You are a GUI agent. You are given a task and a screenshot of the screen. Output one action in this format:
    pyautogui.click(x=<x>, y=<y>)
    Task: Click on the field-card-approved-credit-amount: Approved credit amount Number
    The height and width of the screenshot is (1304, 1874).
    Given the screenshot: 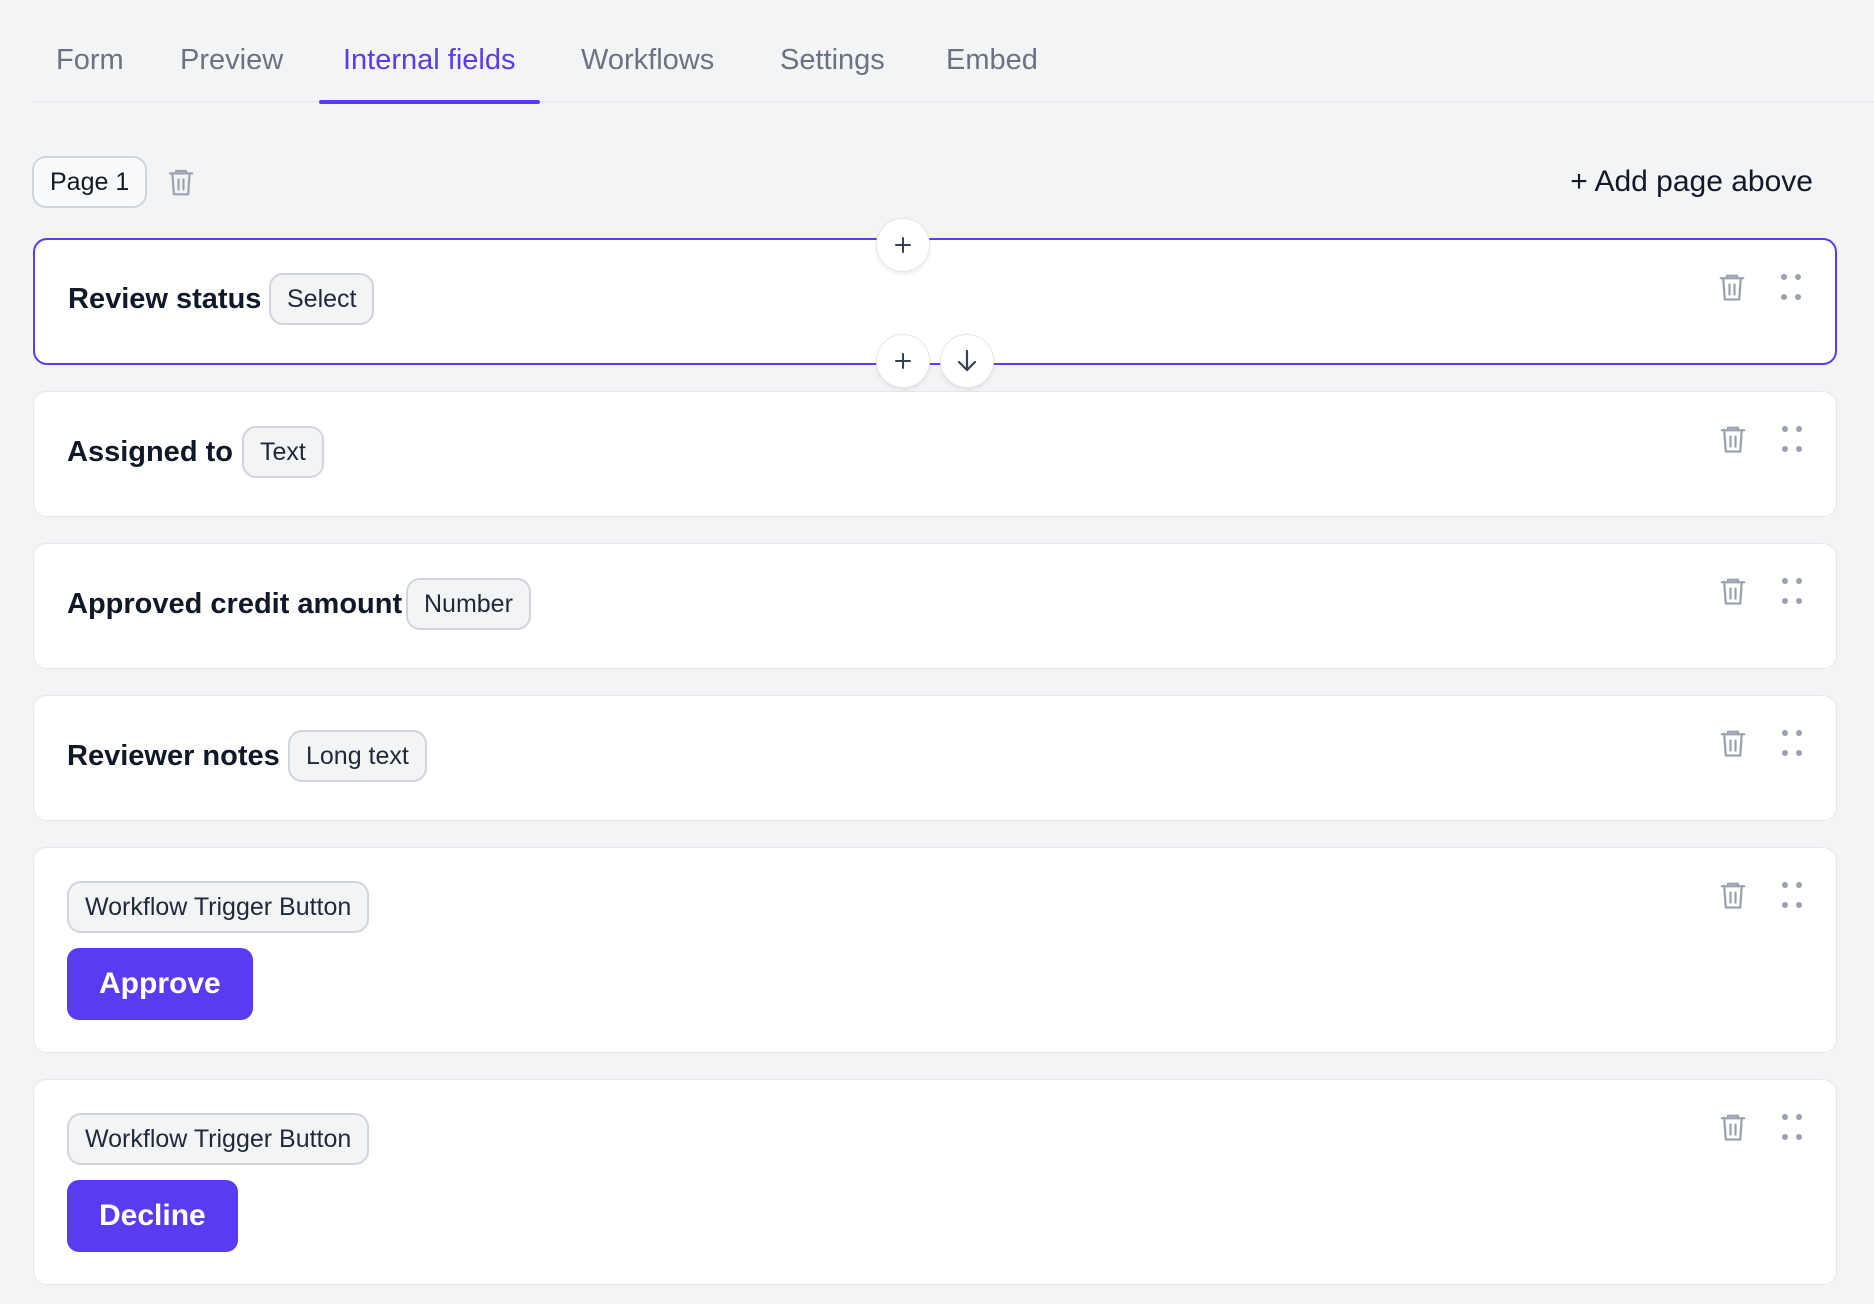 What is the action you would take?
    pyautogui.click(x=935, y=606)
    